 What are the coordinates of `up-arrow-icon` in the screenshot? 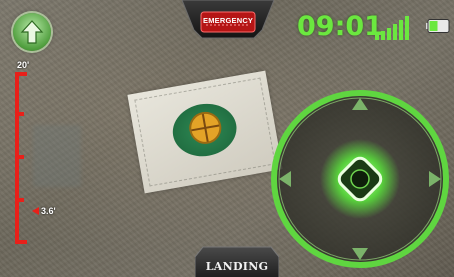 It's located at (32, 32).